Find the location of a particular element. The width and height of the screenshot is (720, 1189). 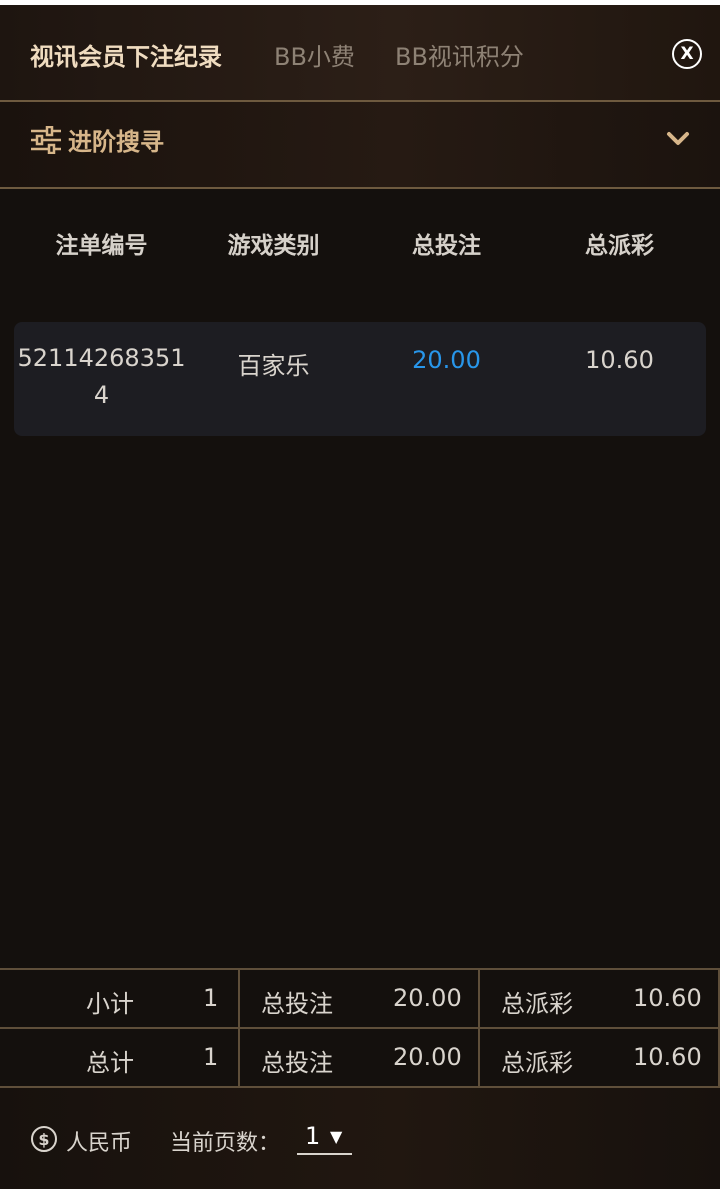

total-payout-cell: 10.60 is located at coordinates (619, 360).